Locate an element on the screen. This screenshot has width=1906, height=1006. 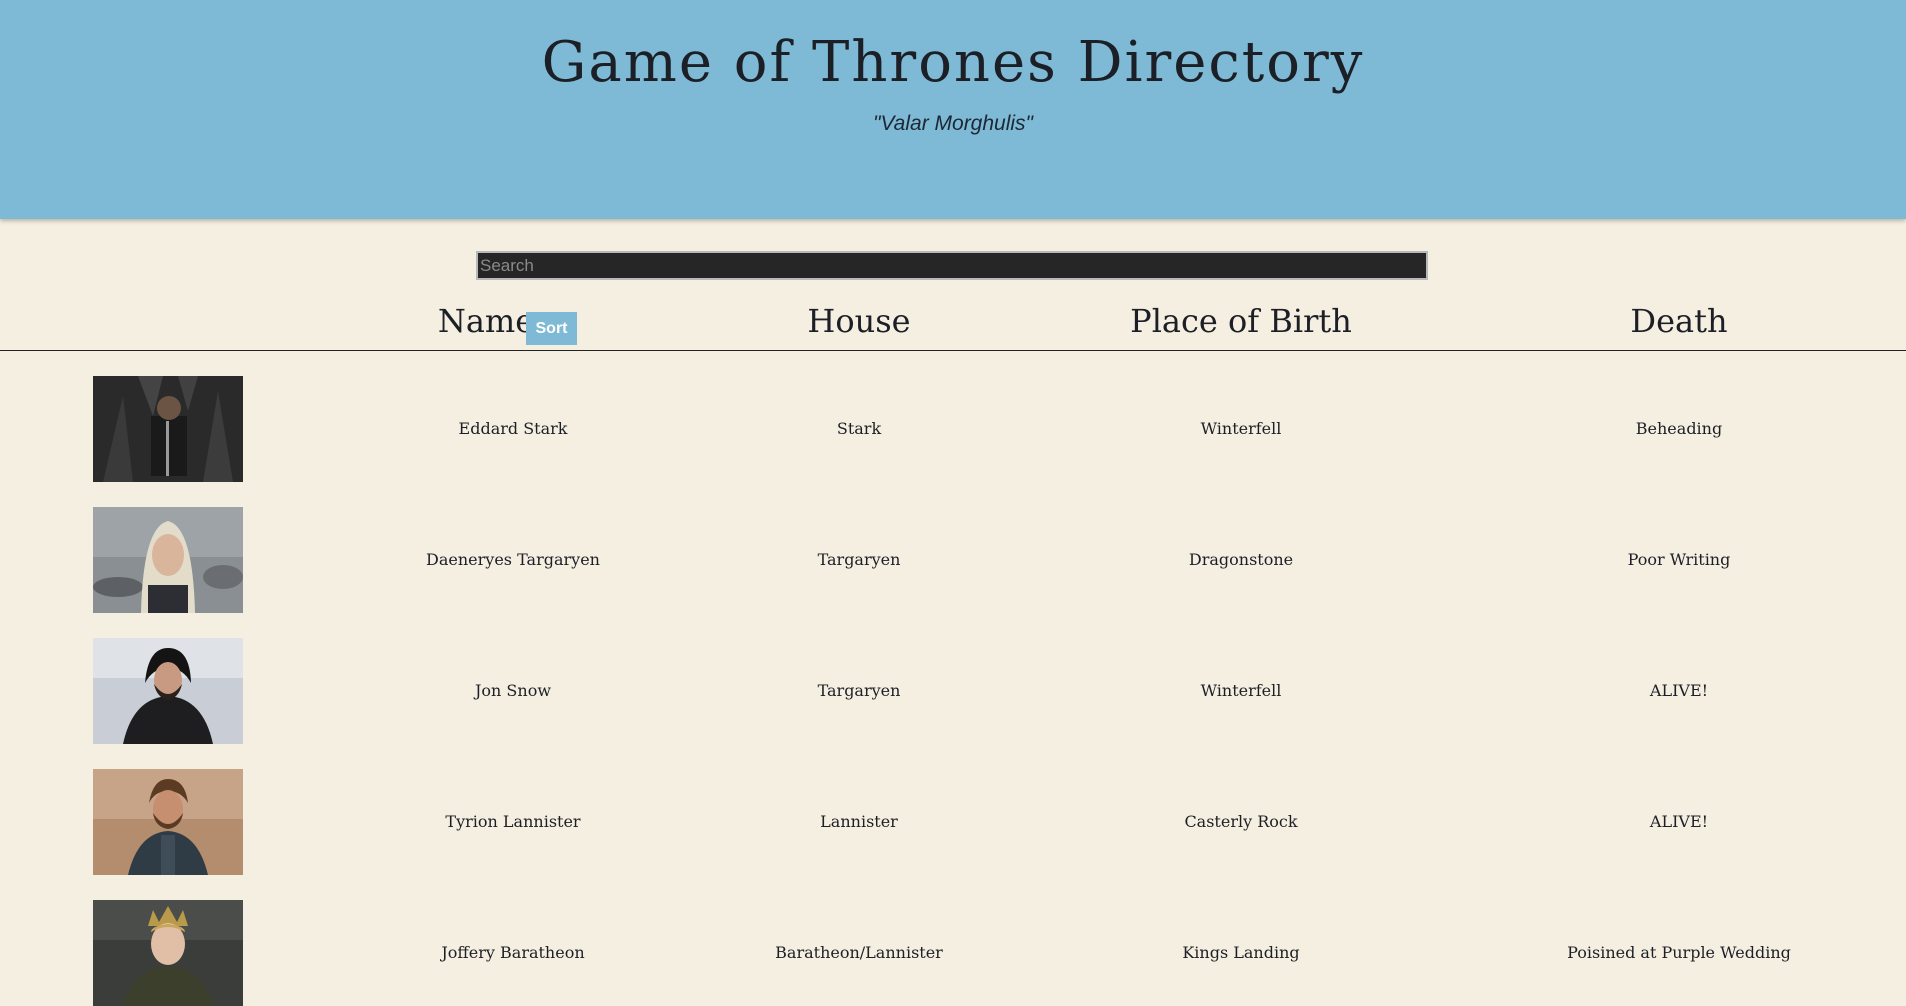
page-title: Game of Thrones Directory is located at coordinates (953, 62).